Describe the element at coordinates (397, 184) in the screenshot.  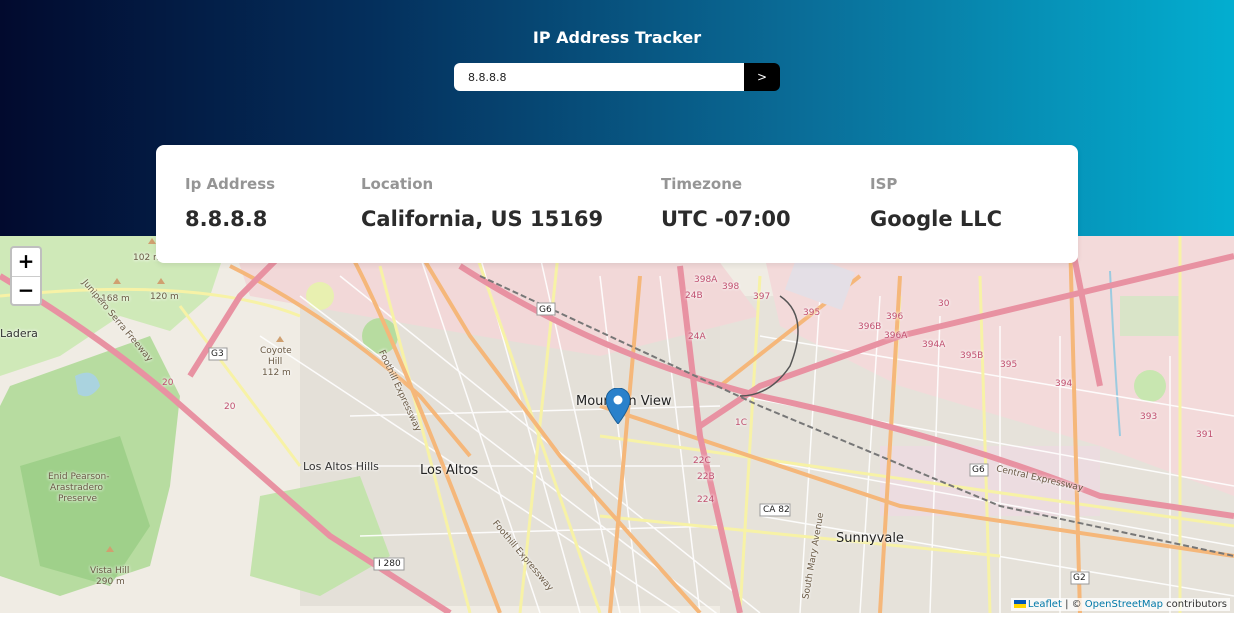
I see `info-label: Location` at that location.